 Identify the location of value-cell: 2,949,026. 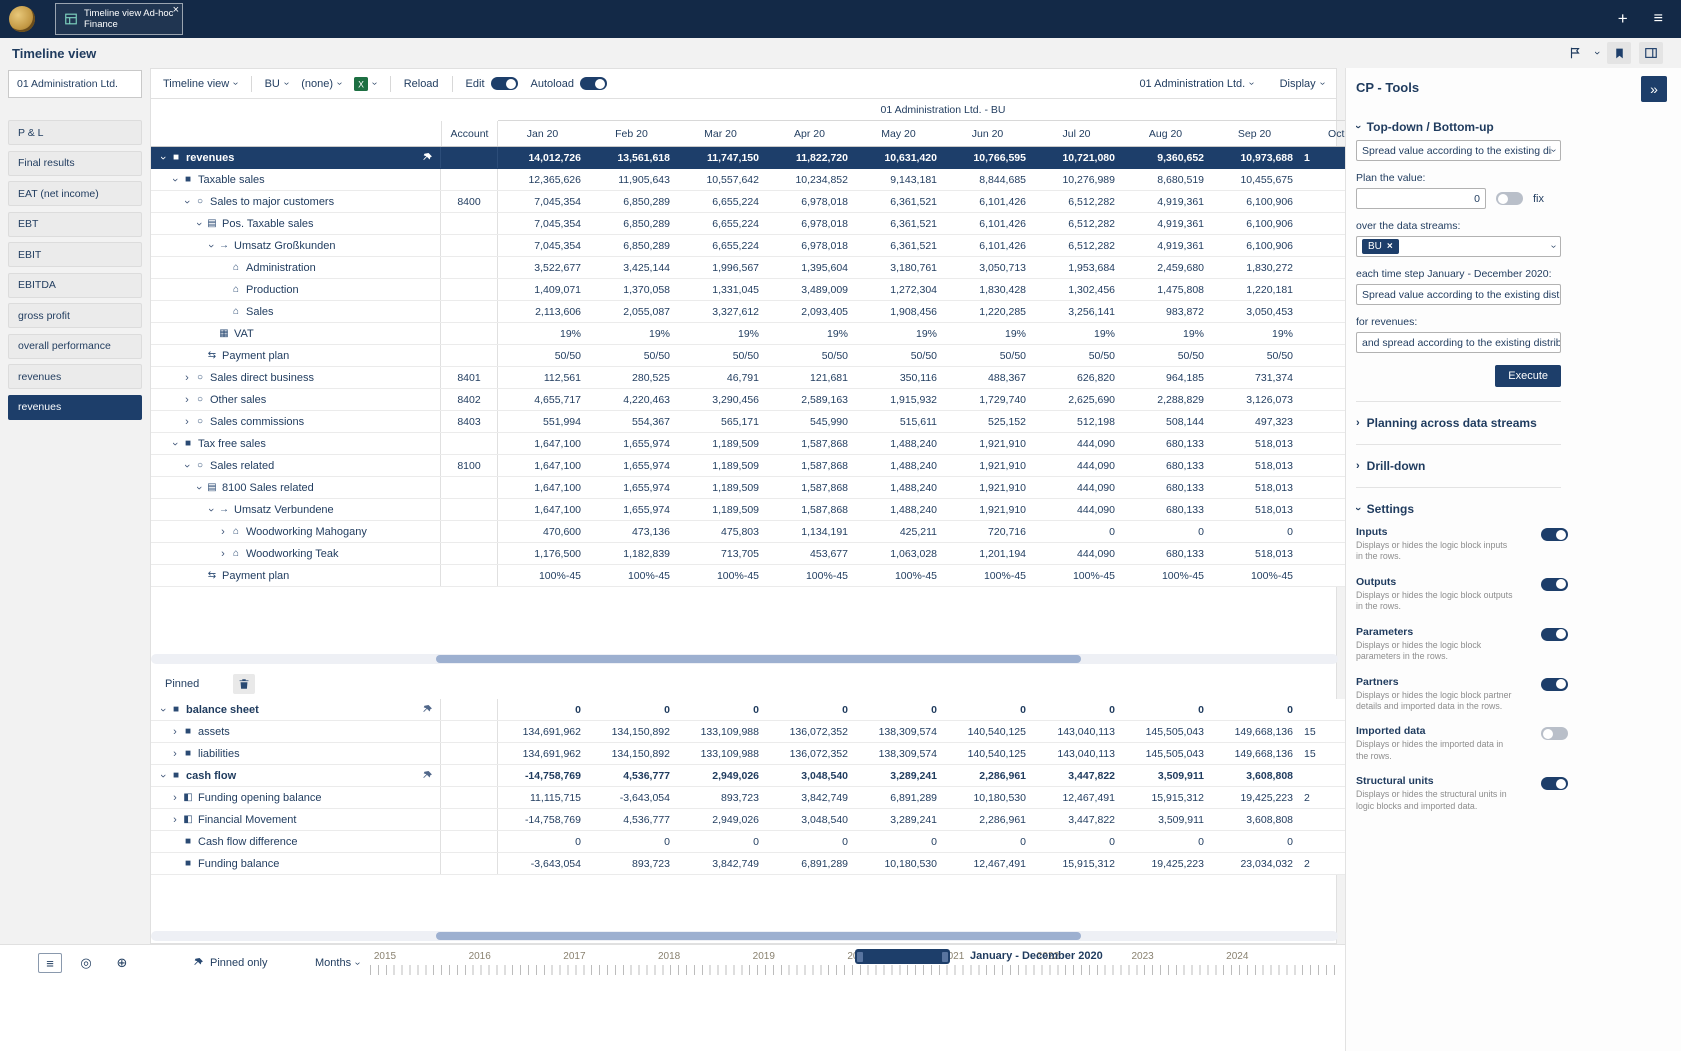
(720, 775).